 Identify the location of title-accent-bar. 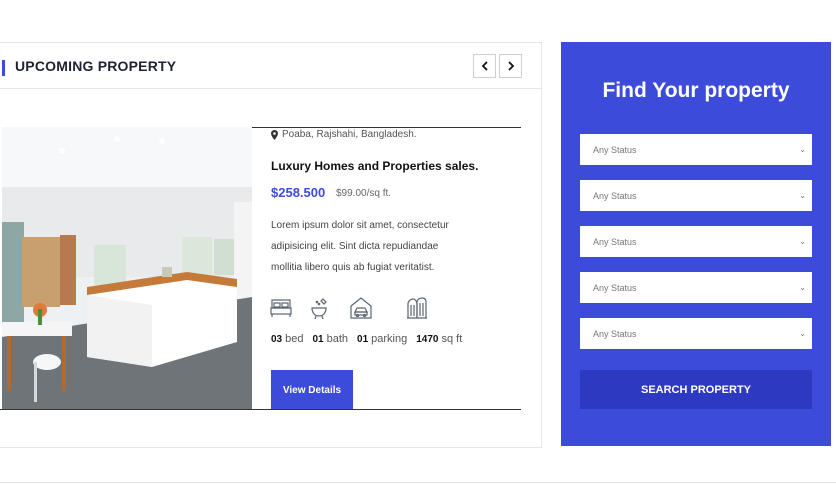
(3, 68).